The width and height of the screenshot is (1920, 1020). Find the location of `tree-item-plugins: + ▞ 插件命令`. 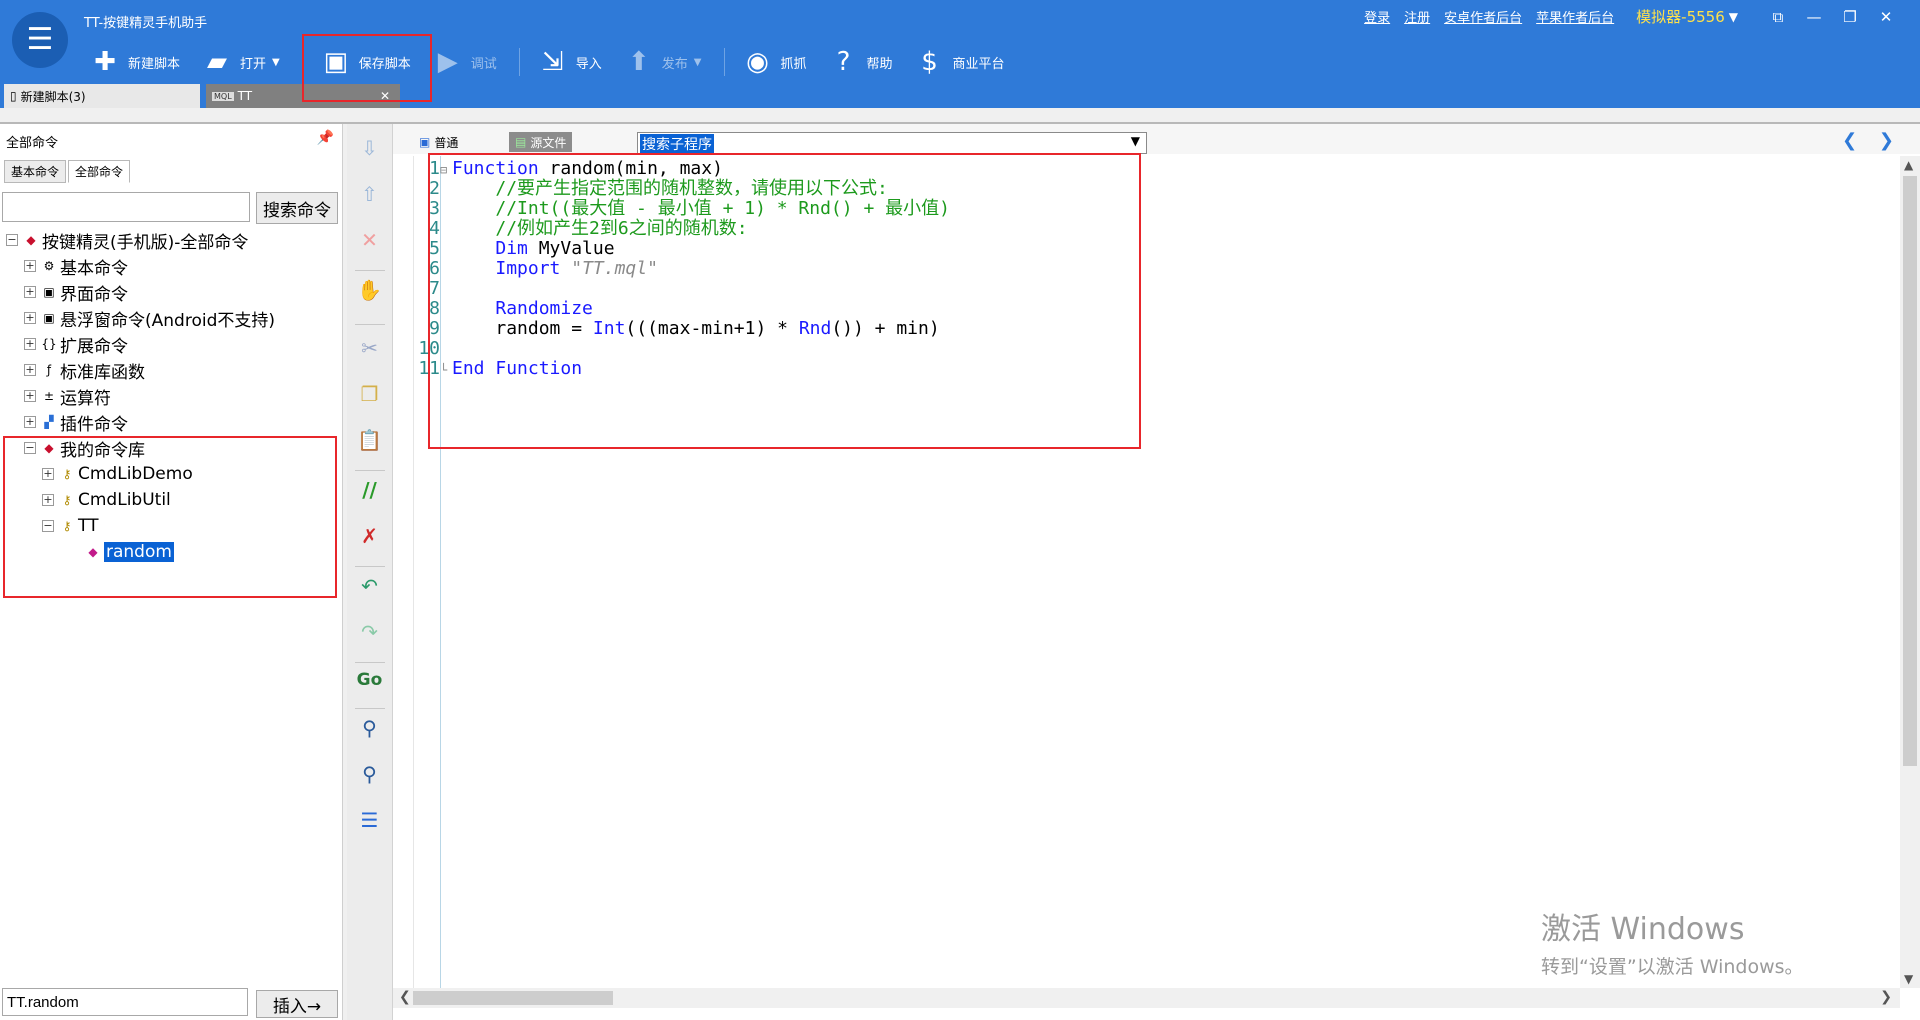

tree-item-plugins: + ▞ 插件命令 is located at coordinates (76, 422).